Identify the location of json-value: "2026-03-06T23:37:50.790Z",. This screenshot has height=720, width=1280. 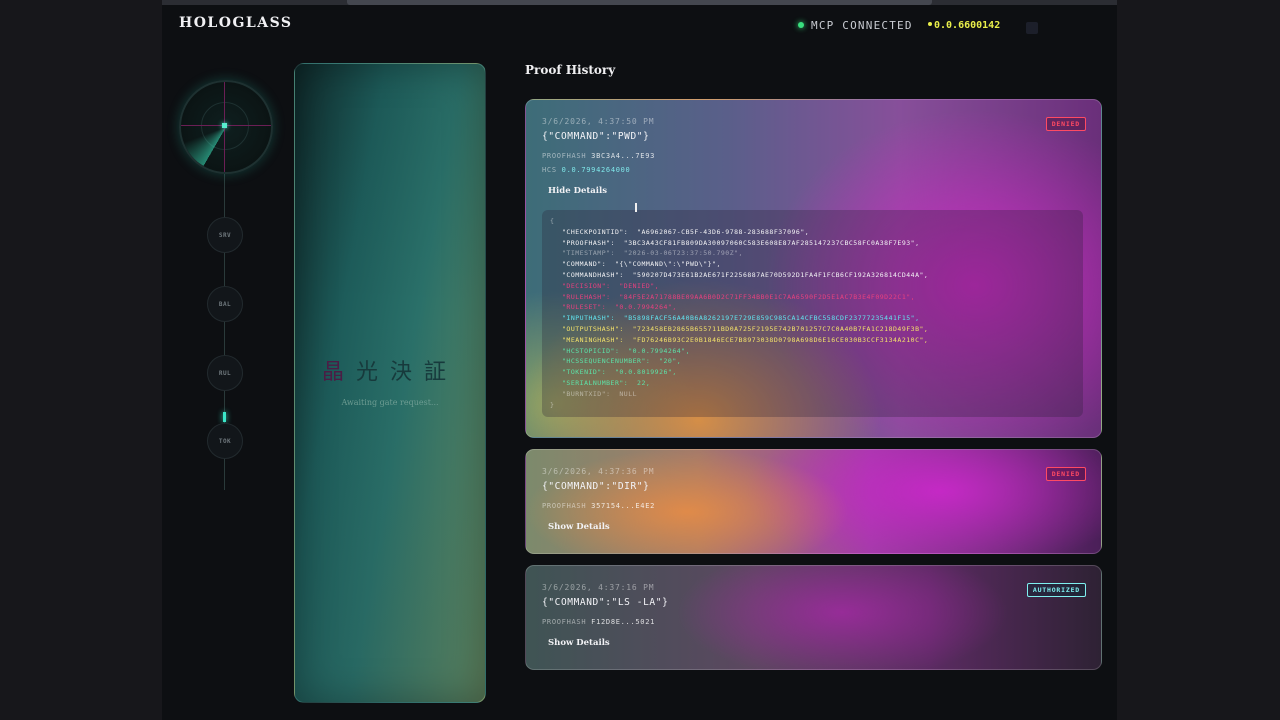
(678, 253).